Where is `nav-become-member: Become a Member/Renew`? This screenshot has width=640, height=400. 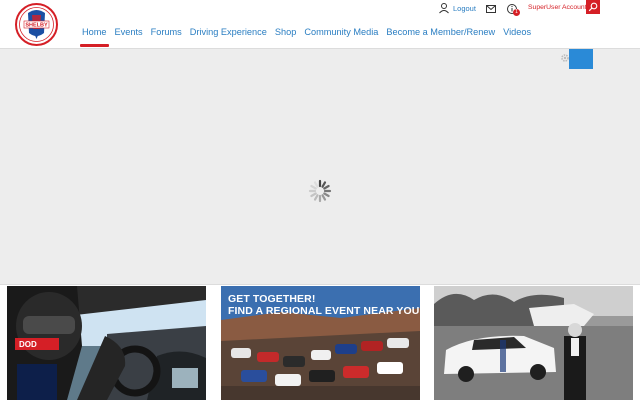 nav-become-member: Become a Member/Renew is located at coordinates (440, 35).